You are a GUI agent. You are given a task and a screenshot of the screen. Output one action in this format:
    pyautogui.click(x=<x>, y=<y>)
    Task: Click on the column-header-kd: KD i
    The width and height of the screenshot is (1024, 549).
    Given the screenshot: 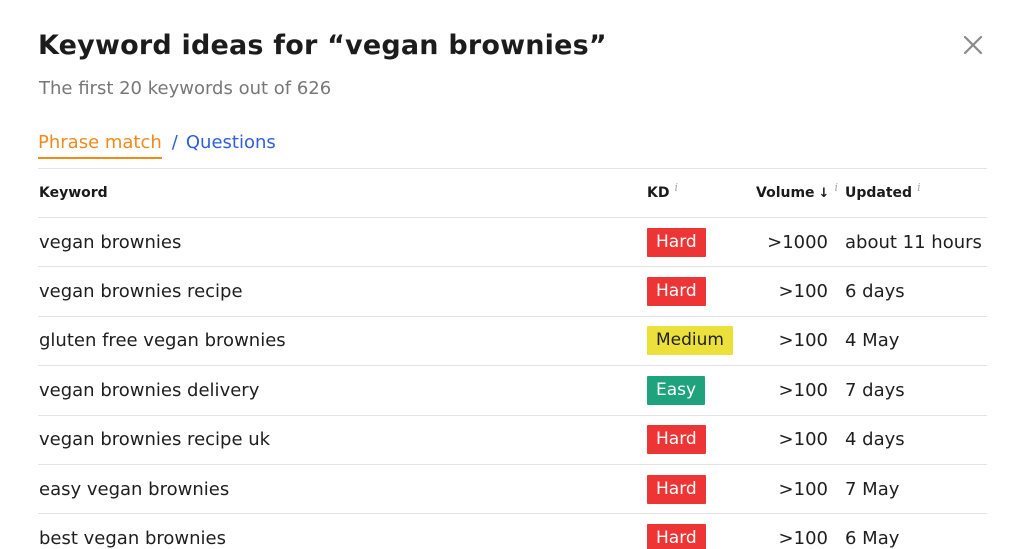 What is the action you would take?
    pyautogui.click(x=662, y=193)
    